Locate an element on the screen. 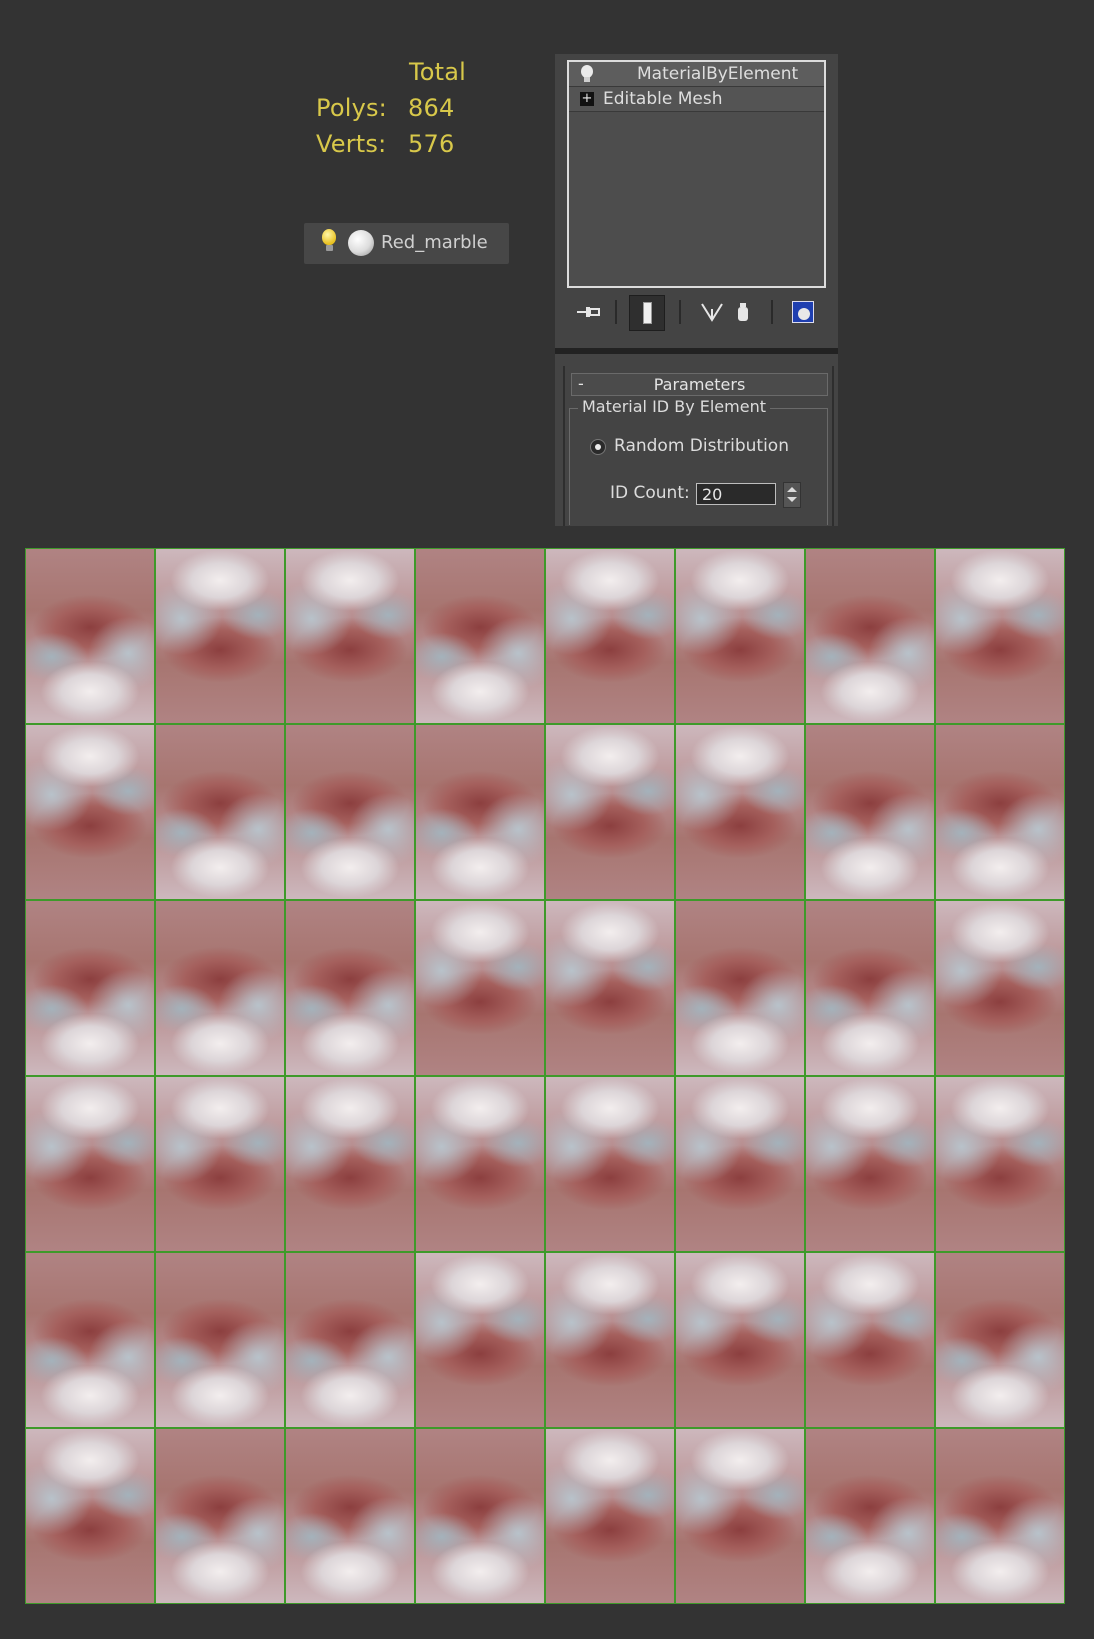  configure-modifier-sets-icon is located at coordinates (803, 312).